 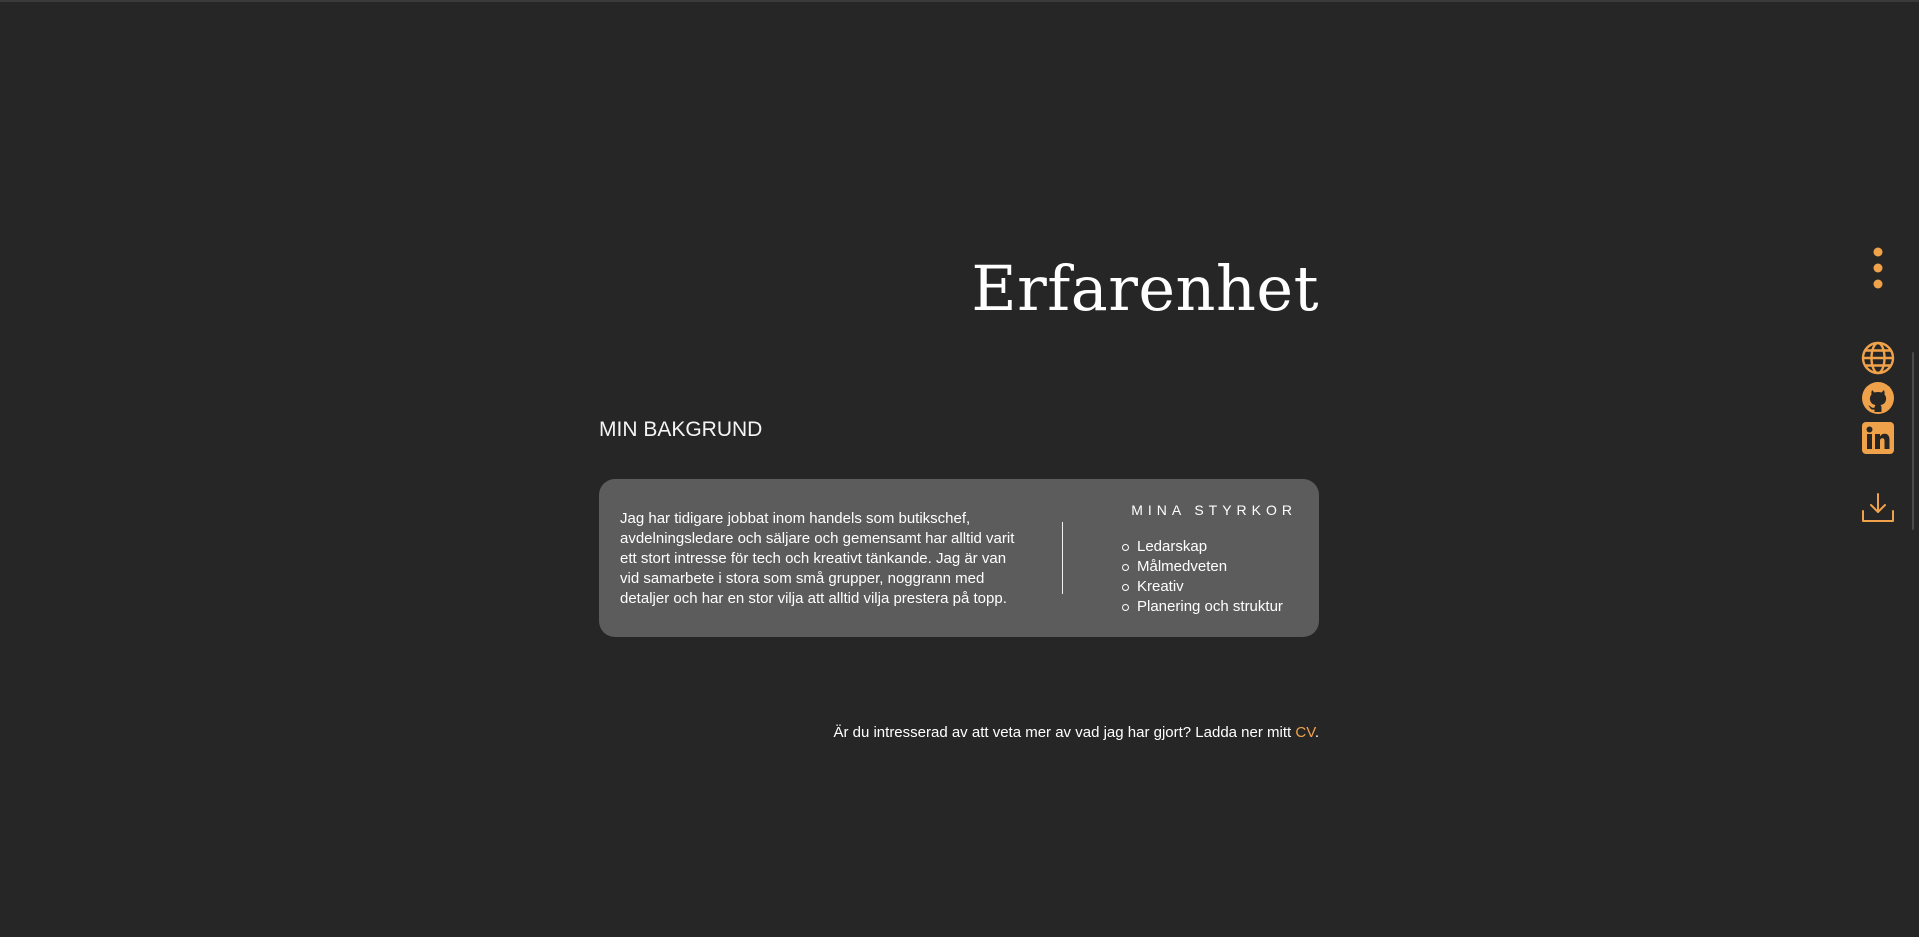 What do you see at coordinates (1913, 441) in the screenshot?
I see `scrollbar-thumb` at bounding box center [1913, 441].